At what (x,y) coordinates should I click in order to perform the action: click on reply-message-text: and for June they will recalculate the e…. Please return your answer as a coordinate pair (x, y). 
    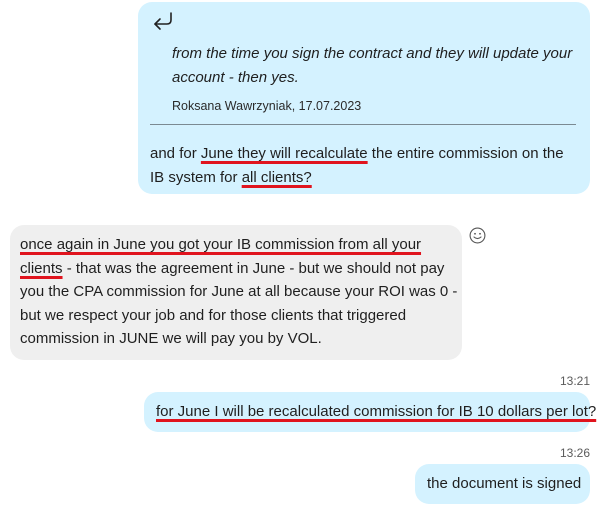
    Looking at the image, I should click on (365, 165).